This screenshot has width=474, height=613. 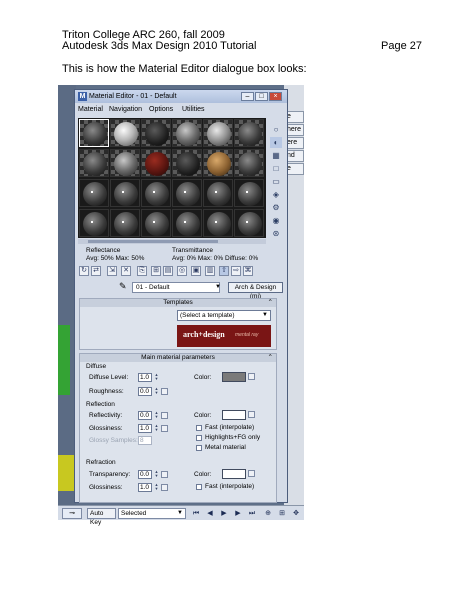 I want to click on refraction-color-map-button, so click(x=251, y=473).